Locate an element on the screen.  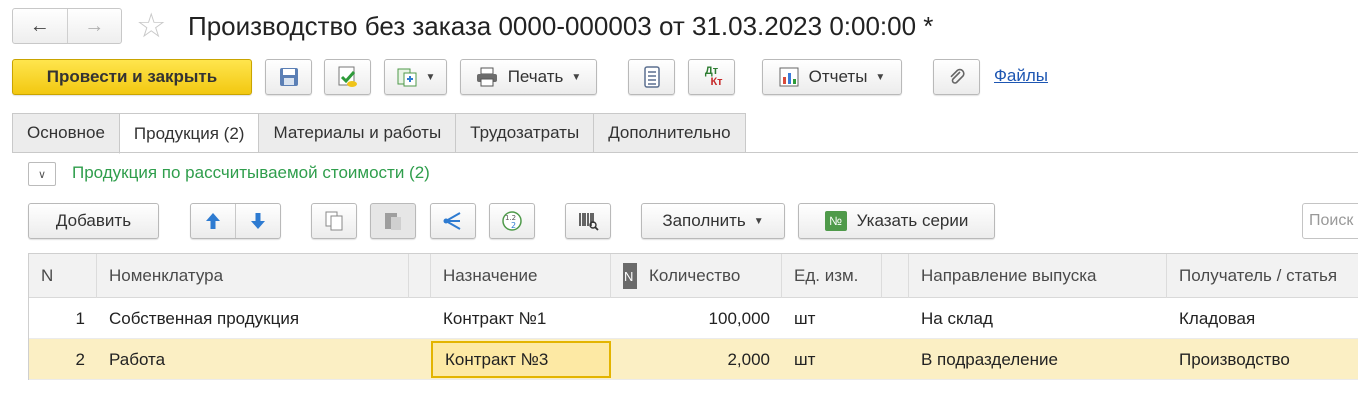
move-up-button is located at coordinates (213, 221).